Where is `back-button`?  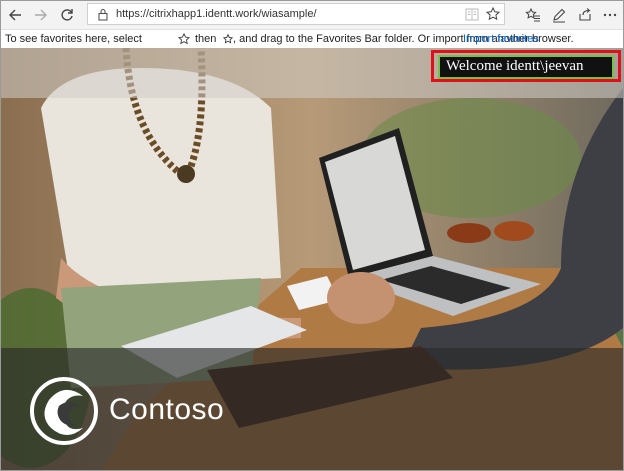
back-button is located at coordinates (15, 15).